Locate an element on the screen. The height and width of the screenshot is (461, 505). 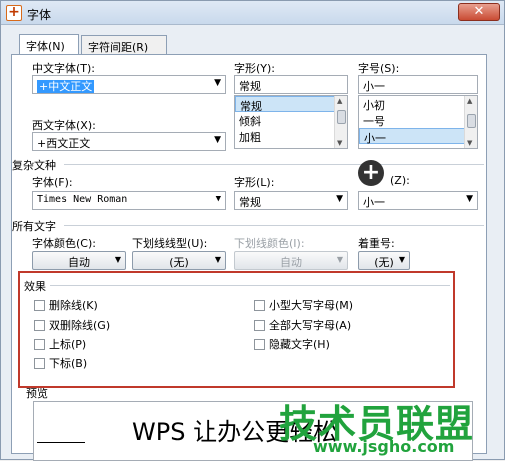
all-caps-checkbox: 全部大写字母(A) is located at coordinates (302, 325).